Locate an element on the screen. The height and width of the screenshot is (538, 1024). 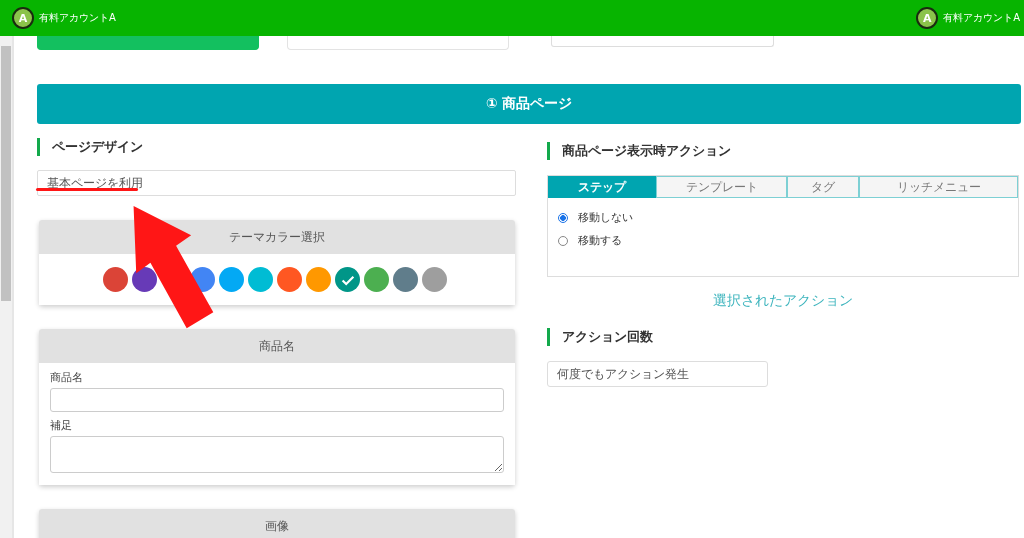
selected-action-link: 選択されたアクション is located at coordinates (783, 301).